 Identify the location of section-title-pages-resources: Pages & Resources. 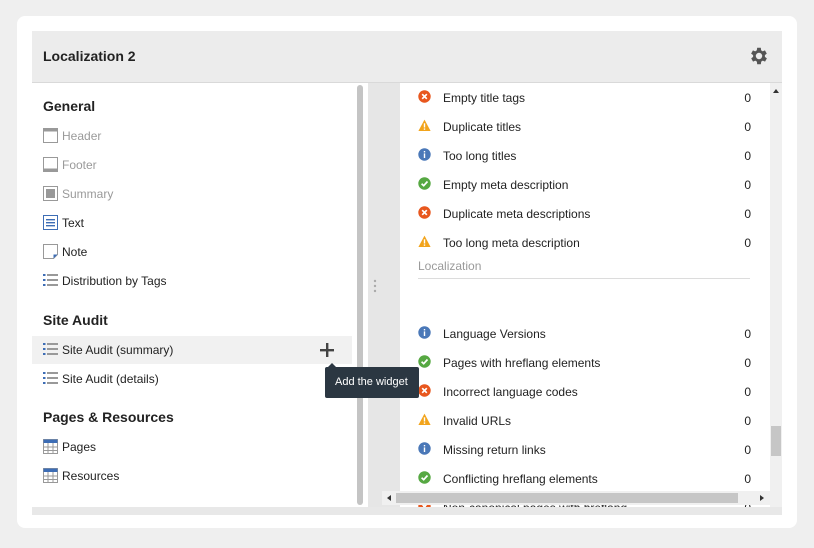
(108, 417).